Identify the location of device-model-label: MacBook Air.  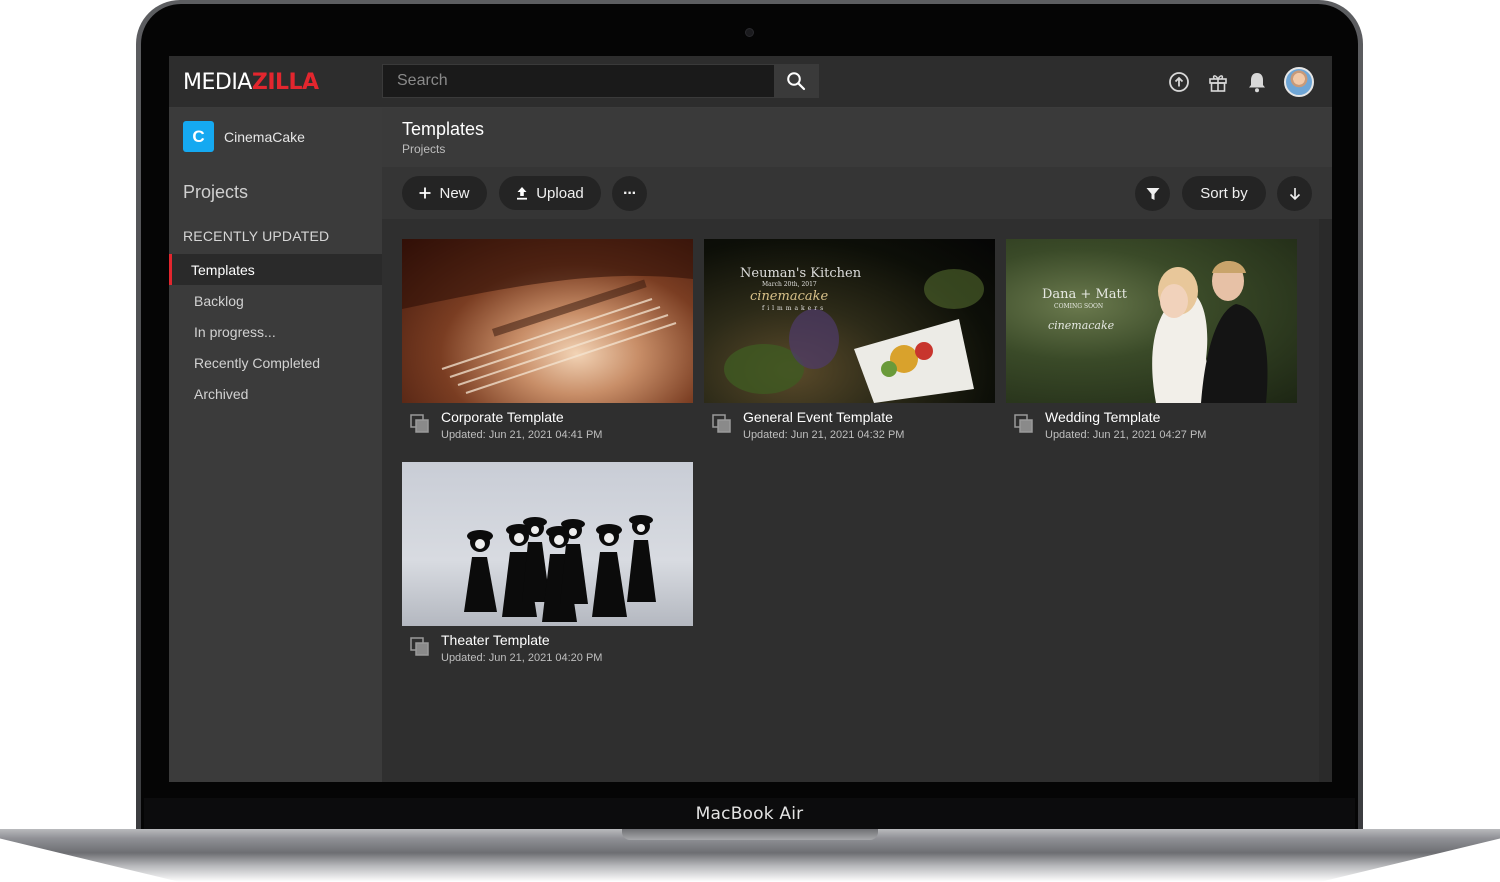
(749, 814).